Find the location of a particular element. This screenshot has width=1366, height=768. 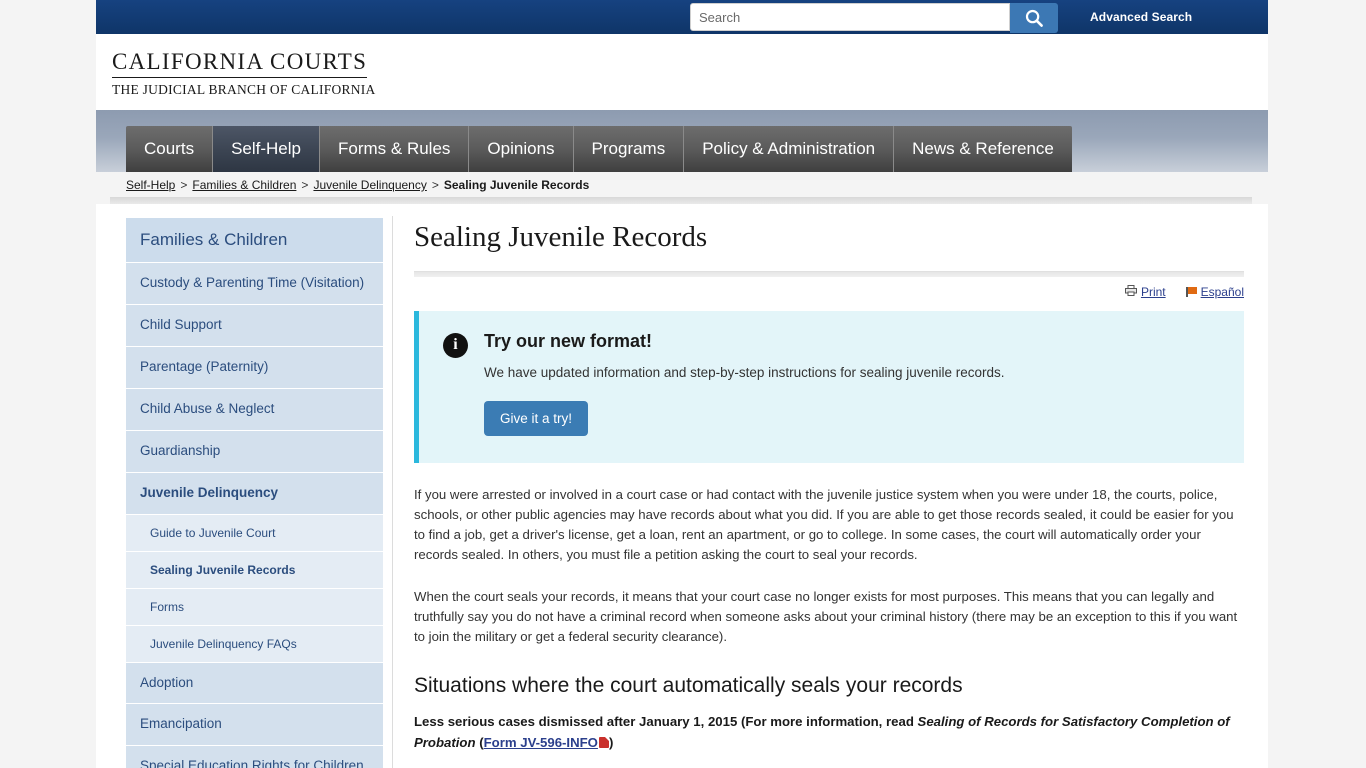

breadcrumb-item-self-help: Self-Help is located at coordinates (150, 185).